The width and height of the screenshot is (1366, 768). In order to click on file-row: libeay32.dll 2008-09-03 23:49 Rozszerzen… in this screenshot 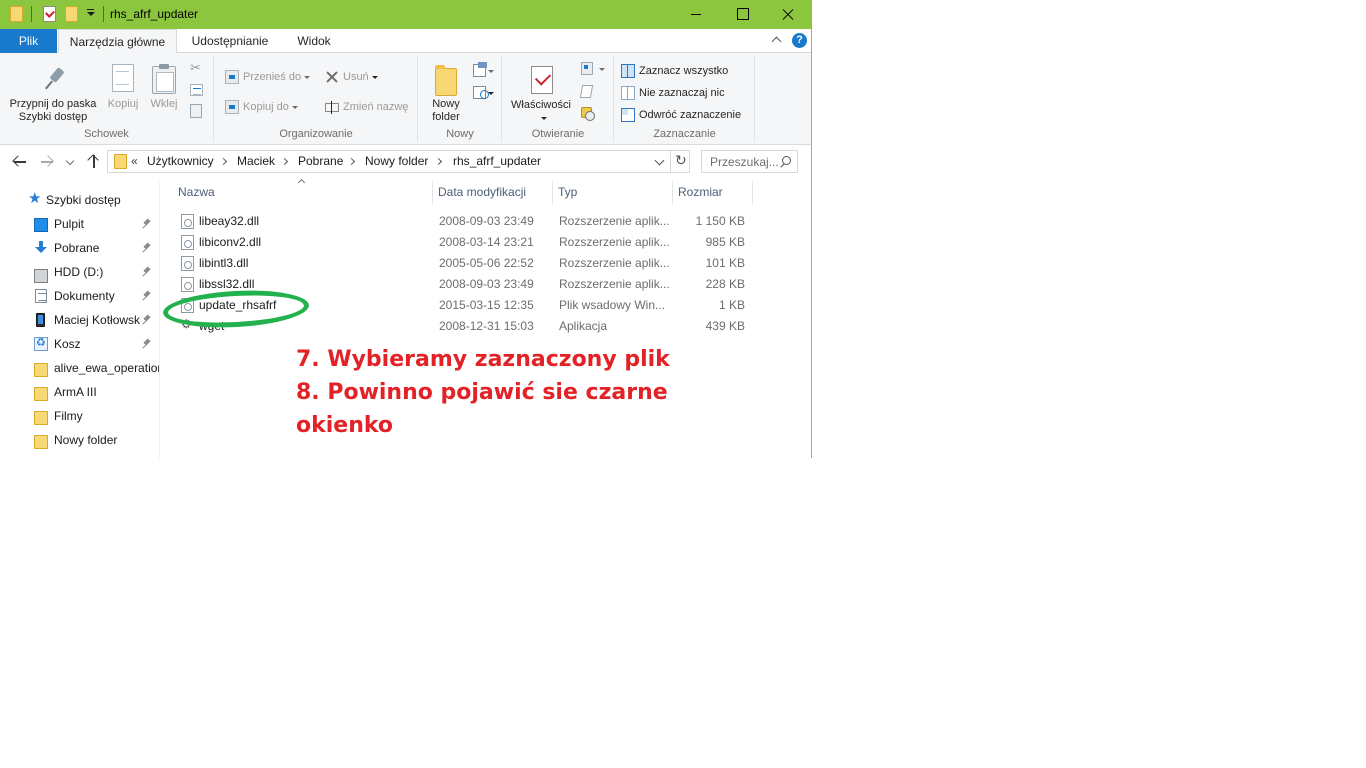, I will do `click(463, 221)`.